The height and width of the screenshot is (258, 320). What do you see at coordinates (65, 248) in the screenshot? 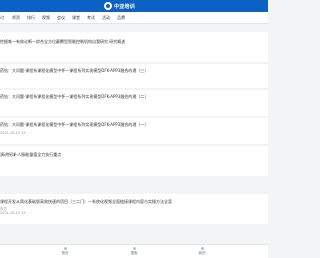
I see `home-icon` at bounding box center [65, 248].